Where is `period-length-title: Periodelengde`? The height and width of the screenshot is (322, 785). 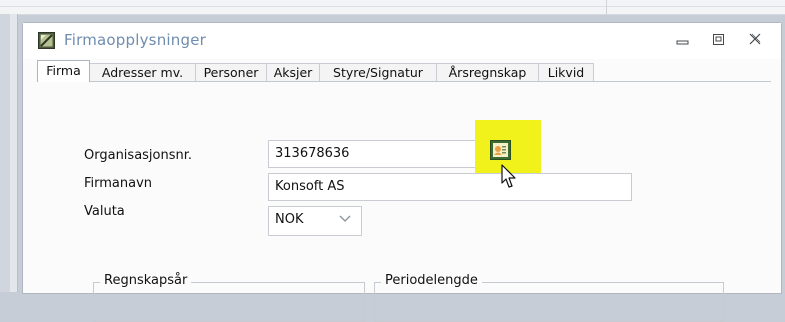 period-length-title: Periodelengde is located at coordinates (431, 280).